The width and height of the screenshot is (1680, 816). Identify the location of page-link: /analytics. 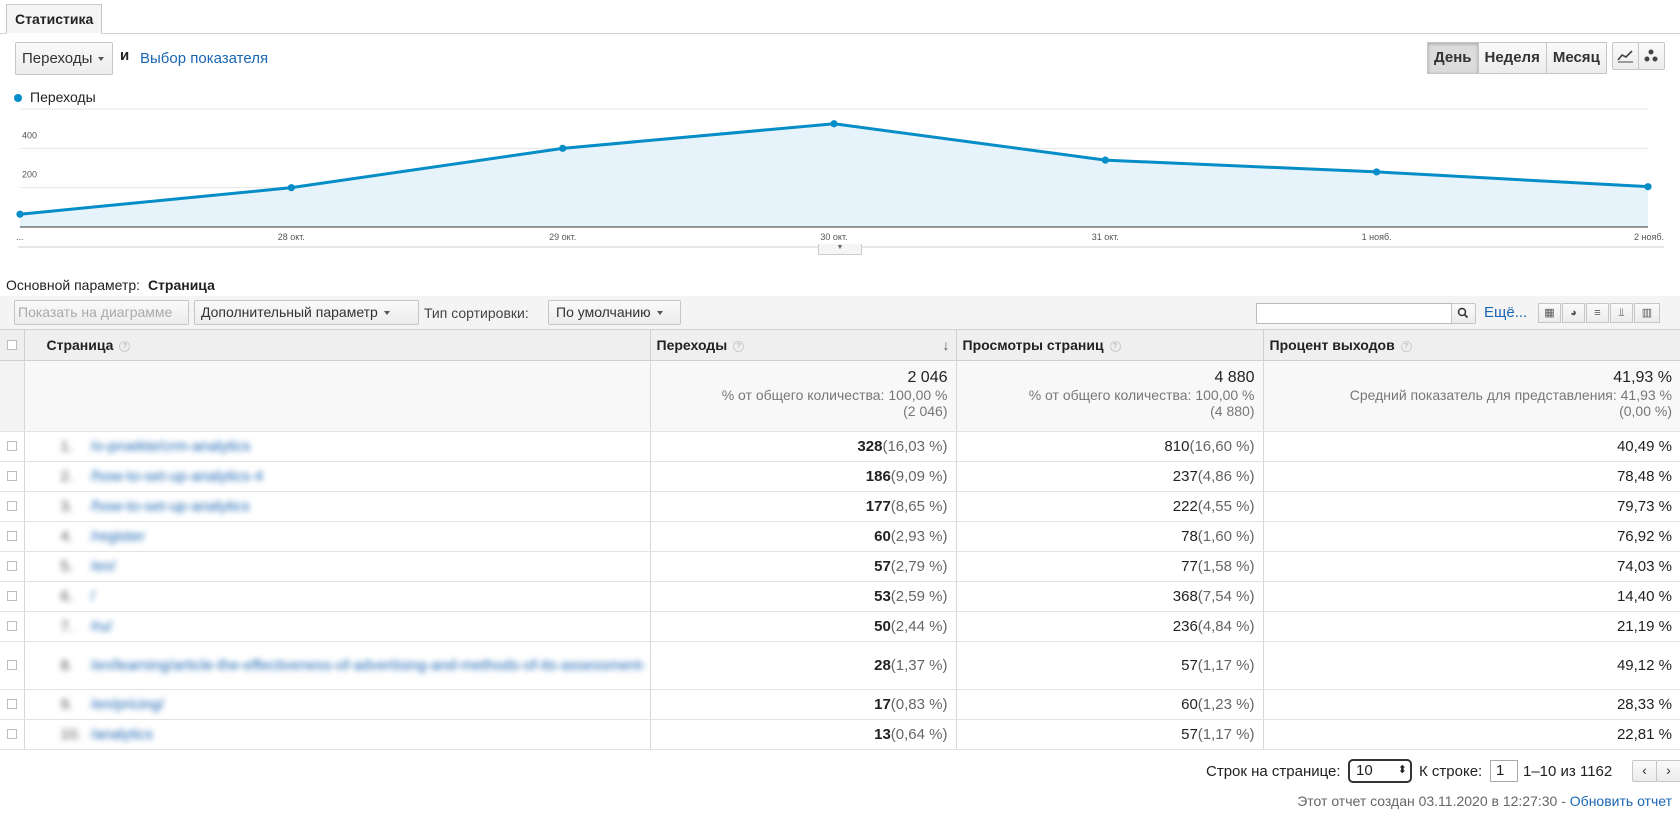
(122, 734).